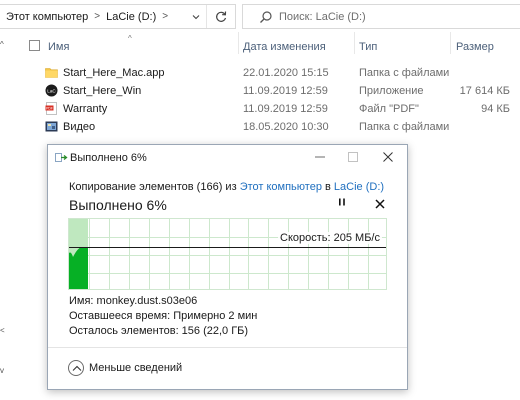 The height and width of the screenshot is (400, 520). Describe the element at coordinates (368, 47) in the screenshot. I see `column-header-type: Тип` at that location.